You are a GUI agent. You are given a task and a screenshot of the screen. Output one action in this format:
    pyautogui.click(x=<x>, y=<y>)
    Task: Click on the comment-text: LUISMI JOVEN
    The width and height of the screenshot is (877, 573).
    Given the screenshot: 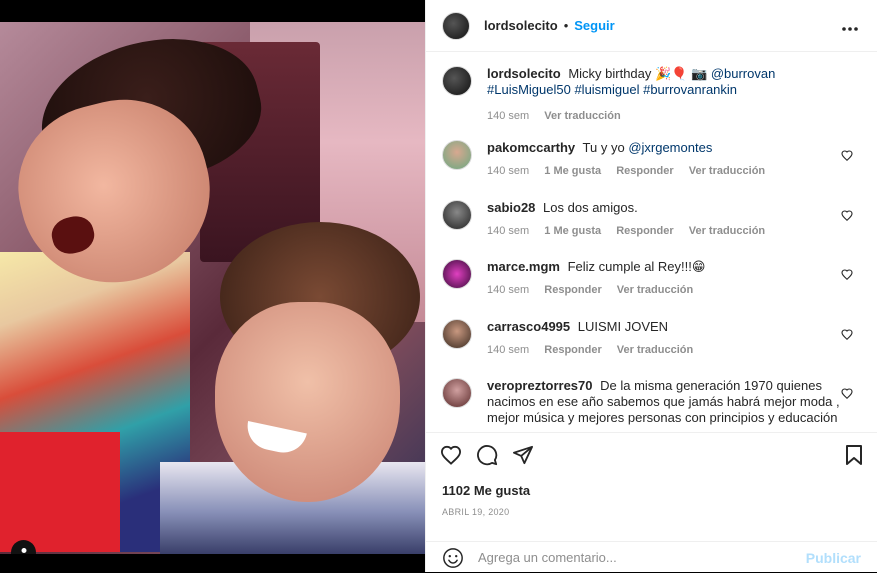 What is the action you would take?
    pyautogui.click(x=623, y=326)
    